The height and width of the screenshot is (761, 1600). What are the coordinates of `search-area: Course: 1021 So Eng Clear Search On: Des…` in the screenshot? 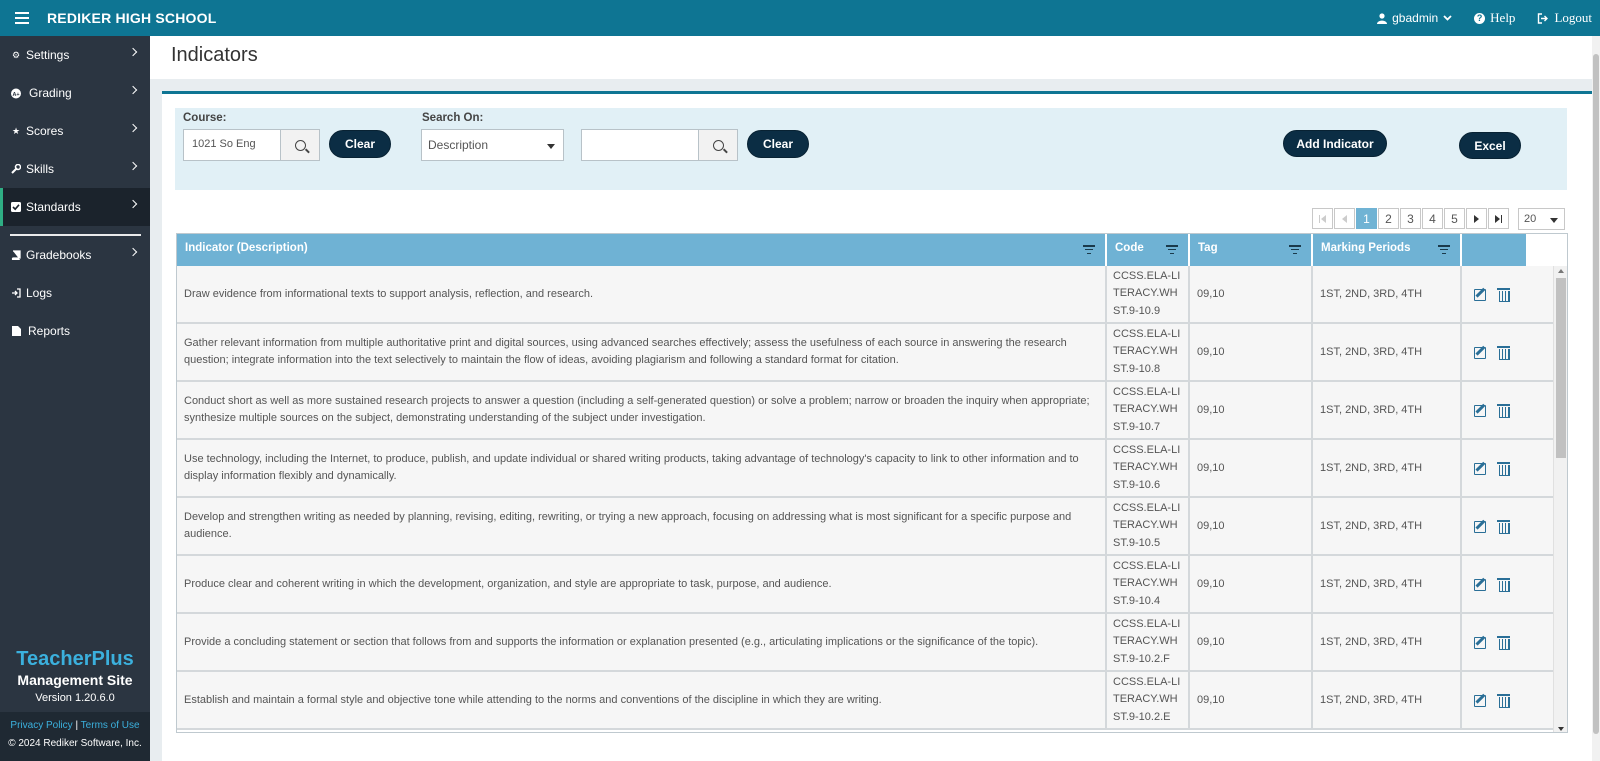 It's located at (871, 149).